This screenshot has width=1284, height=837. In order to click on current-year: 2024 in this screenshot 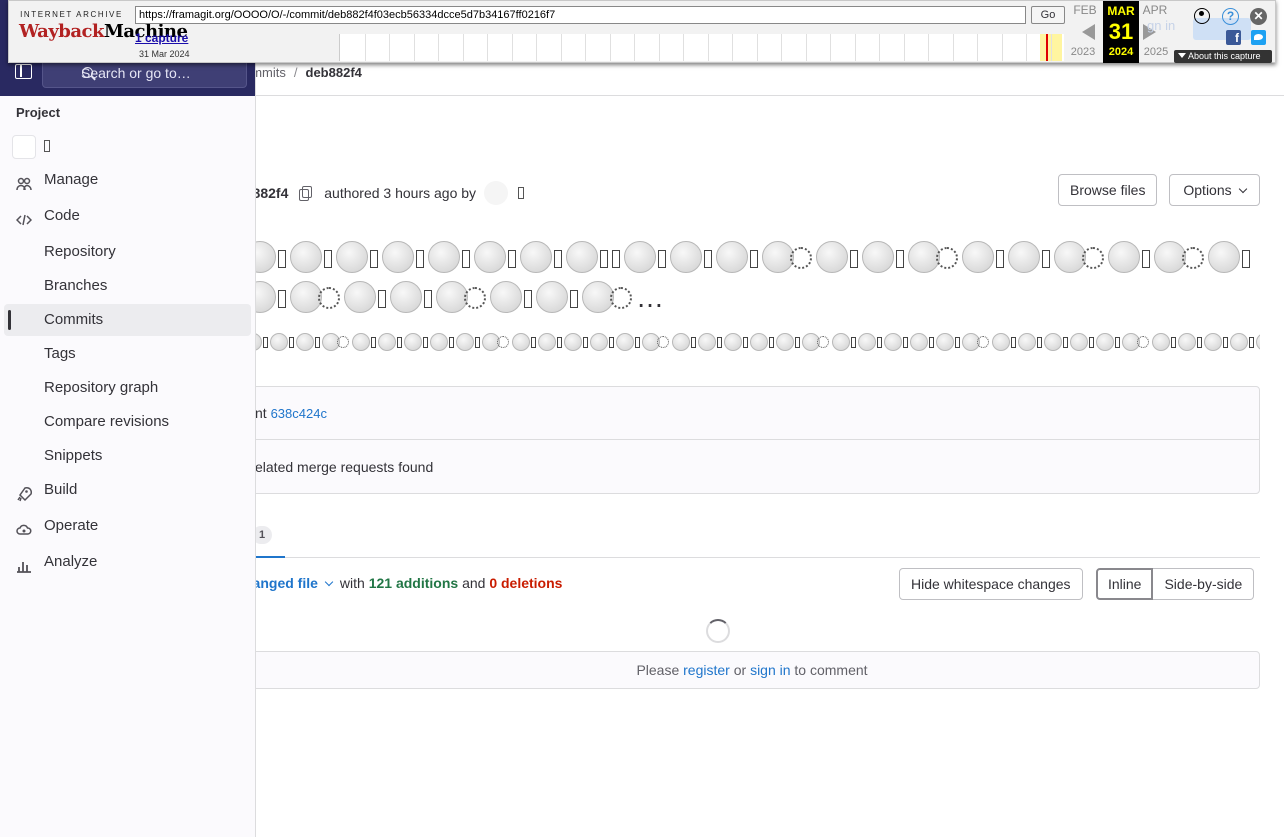, I will do `click(1121, 52)`.